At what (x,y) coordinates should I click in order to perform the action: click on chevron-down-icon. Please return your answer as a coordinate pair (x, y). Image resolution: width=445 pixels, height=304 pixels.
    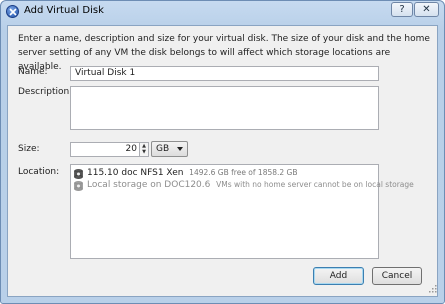
    Looking at the image, I should click on (180, 149).